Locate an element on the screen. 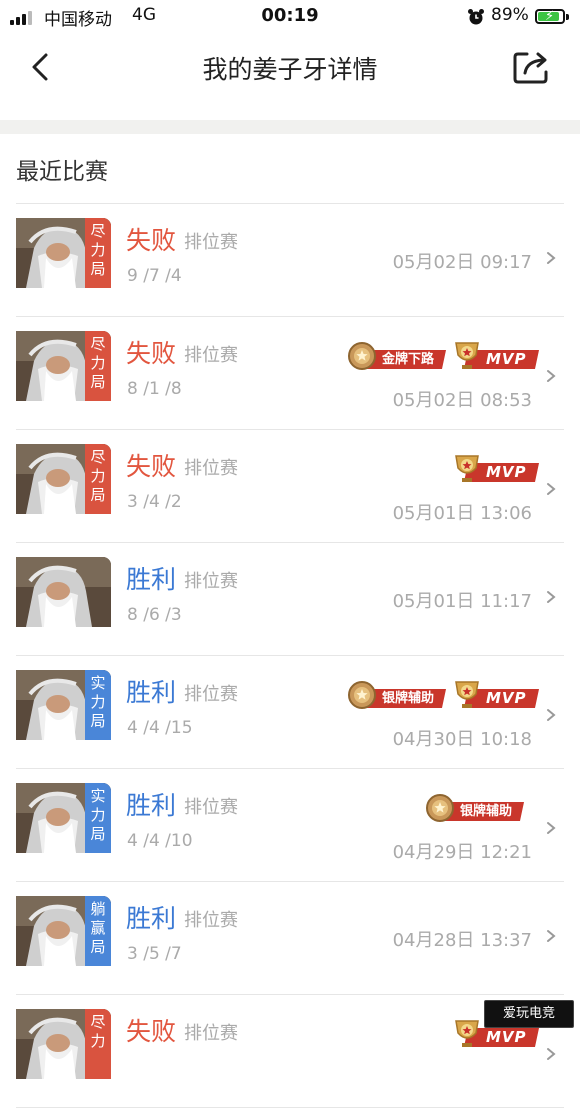 The image size is (580, 1108). watermark-text: 爱玩电竞 is located at coordinates (528, 1013).